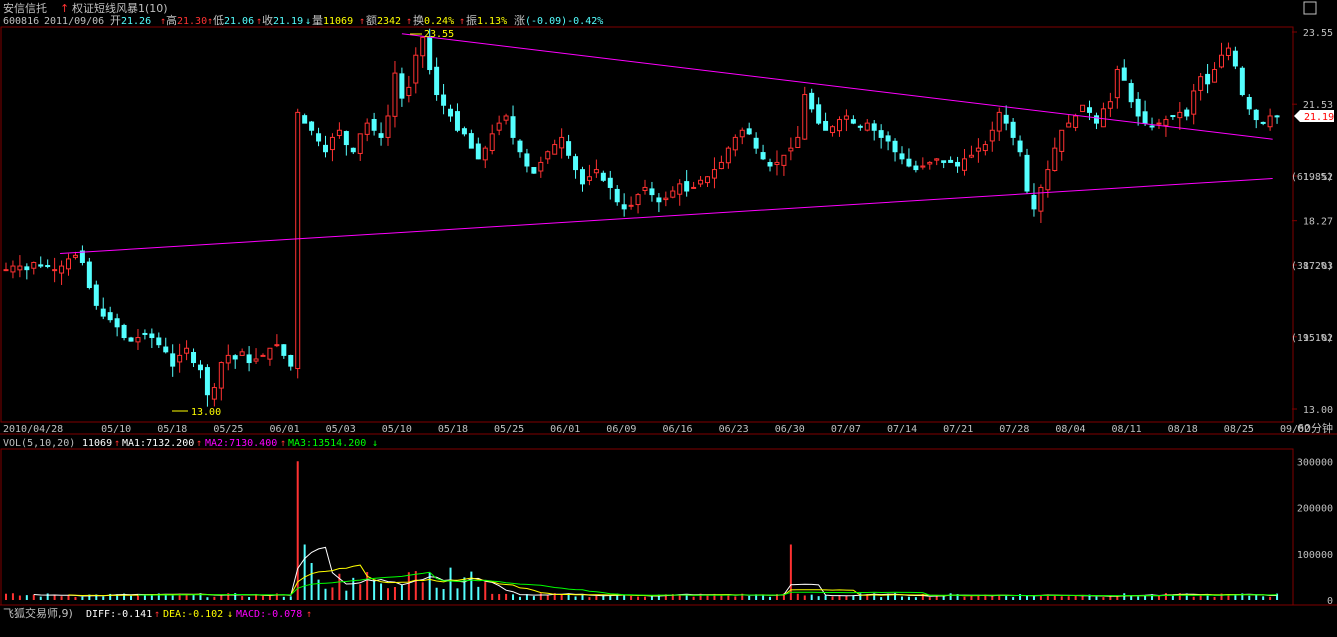  I want to click on timeframe-label: 60分钟, so click(1315, 428).